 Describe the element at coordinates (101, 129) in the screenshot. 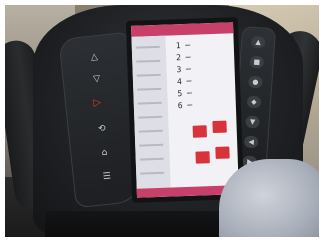

I see `keypad-key-reset: ⟲` at that location.